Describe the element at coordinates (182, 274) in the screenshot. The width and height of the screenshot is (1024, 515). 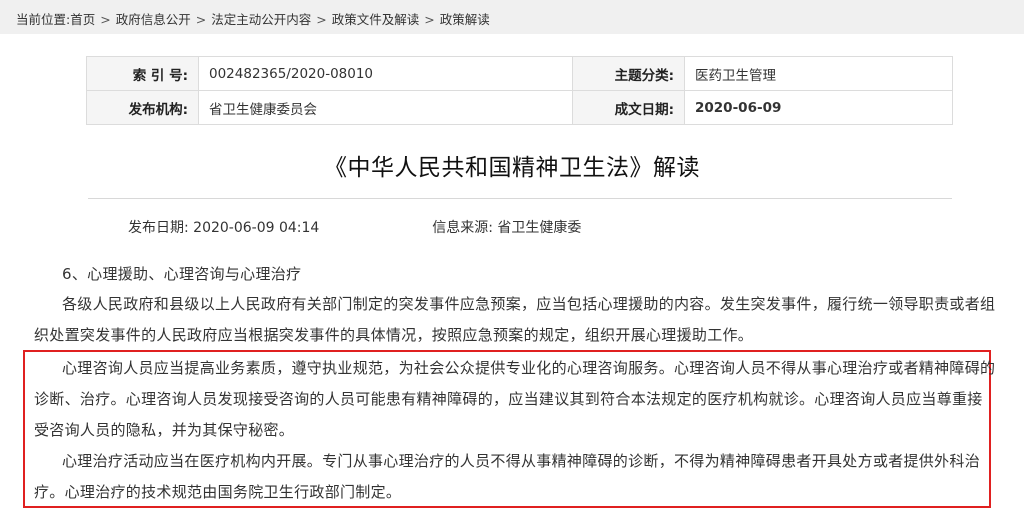
I see `section-heading: 6、心理援助、心理咨询与心理治疗` at that location.